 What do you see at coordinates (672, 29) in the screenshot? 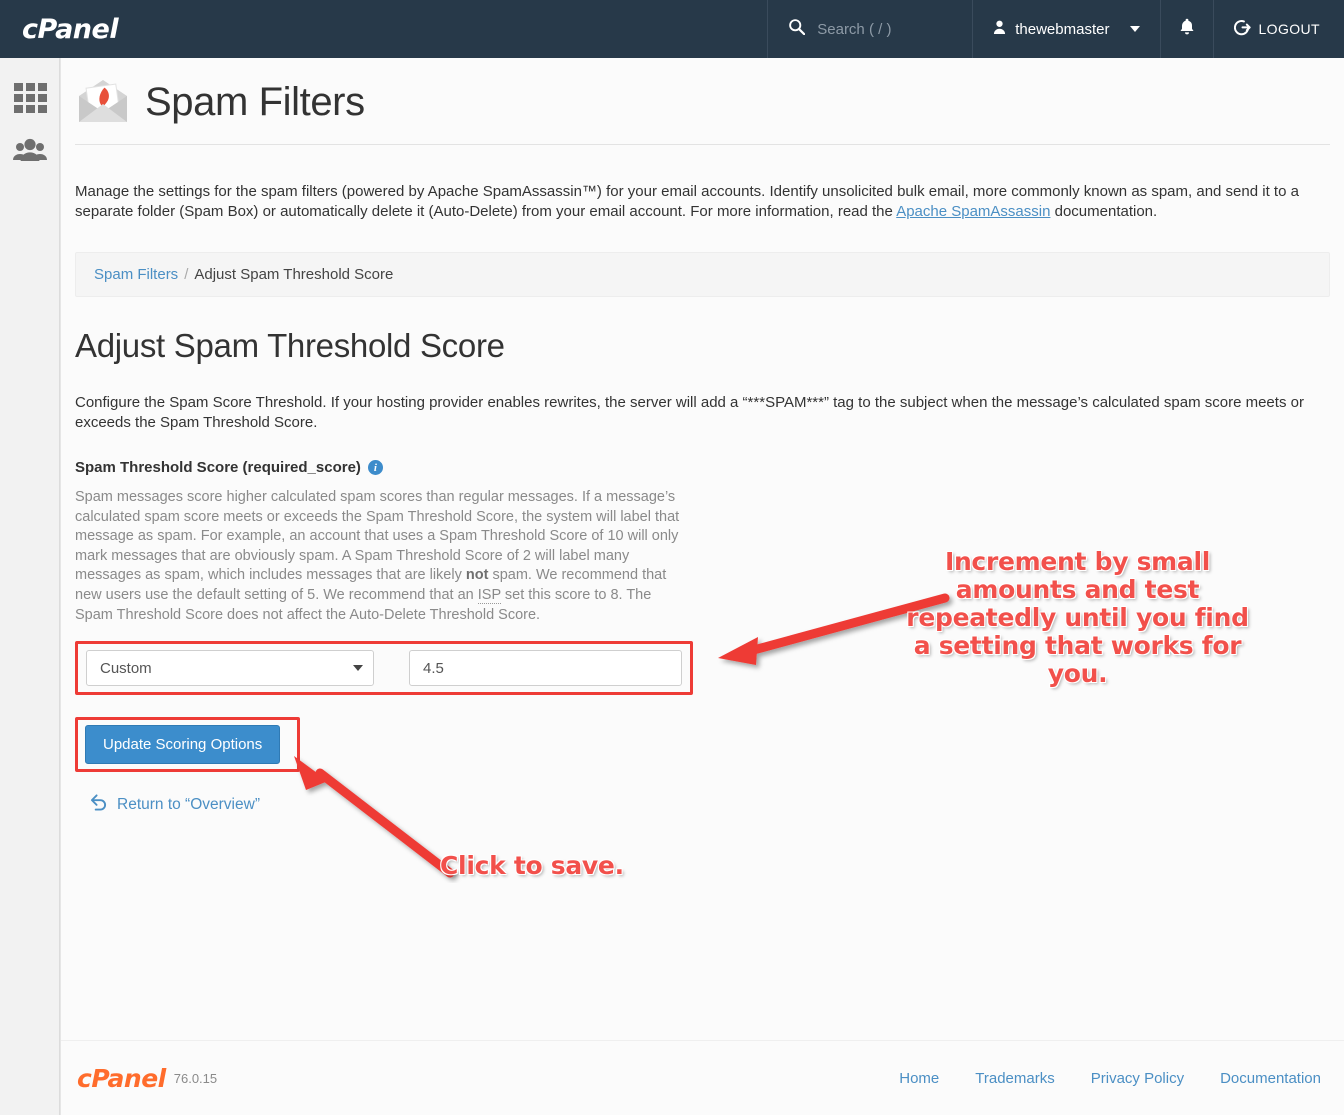
I see `top-navigation-bar: cPanel thewebmaster LOGOUT` at bounding box center [672, 29].